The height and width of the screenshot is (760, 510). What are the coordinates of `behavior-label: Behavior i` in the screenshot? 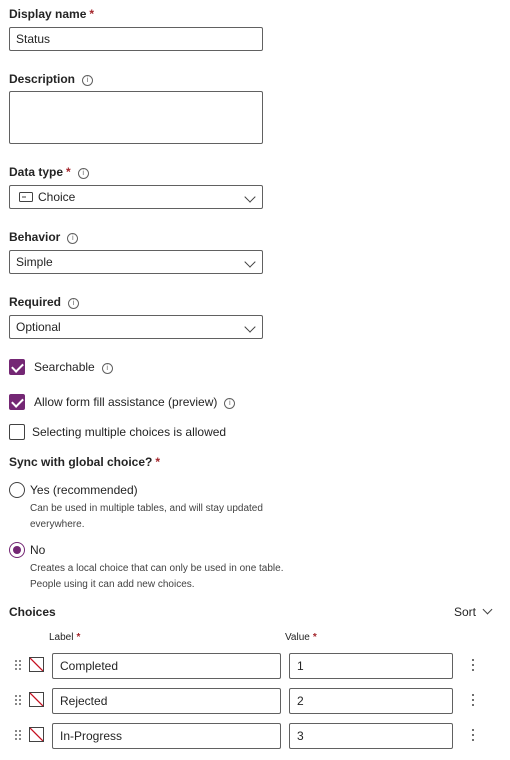 It's located at (44, 237).